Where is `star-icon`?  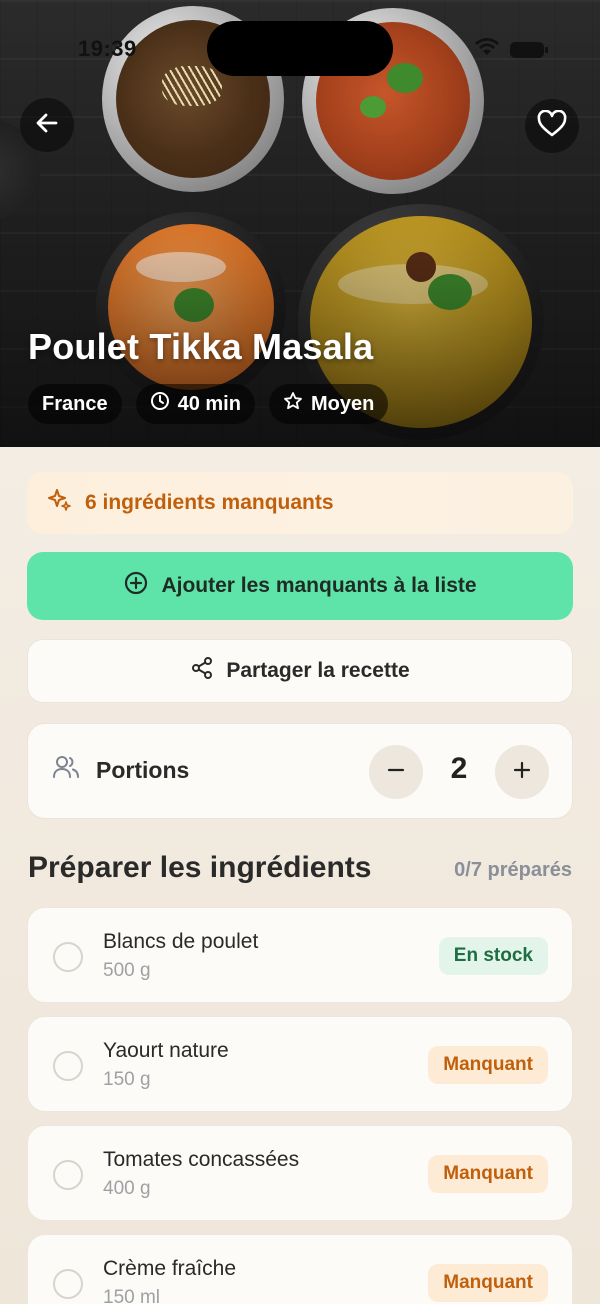
star-icon is located at coordinates (293, 404).